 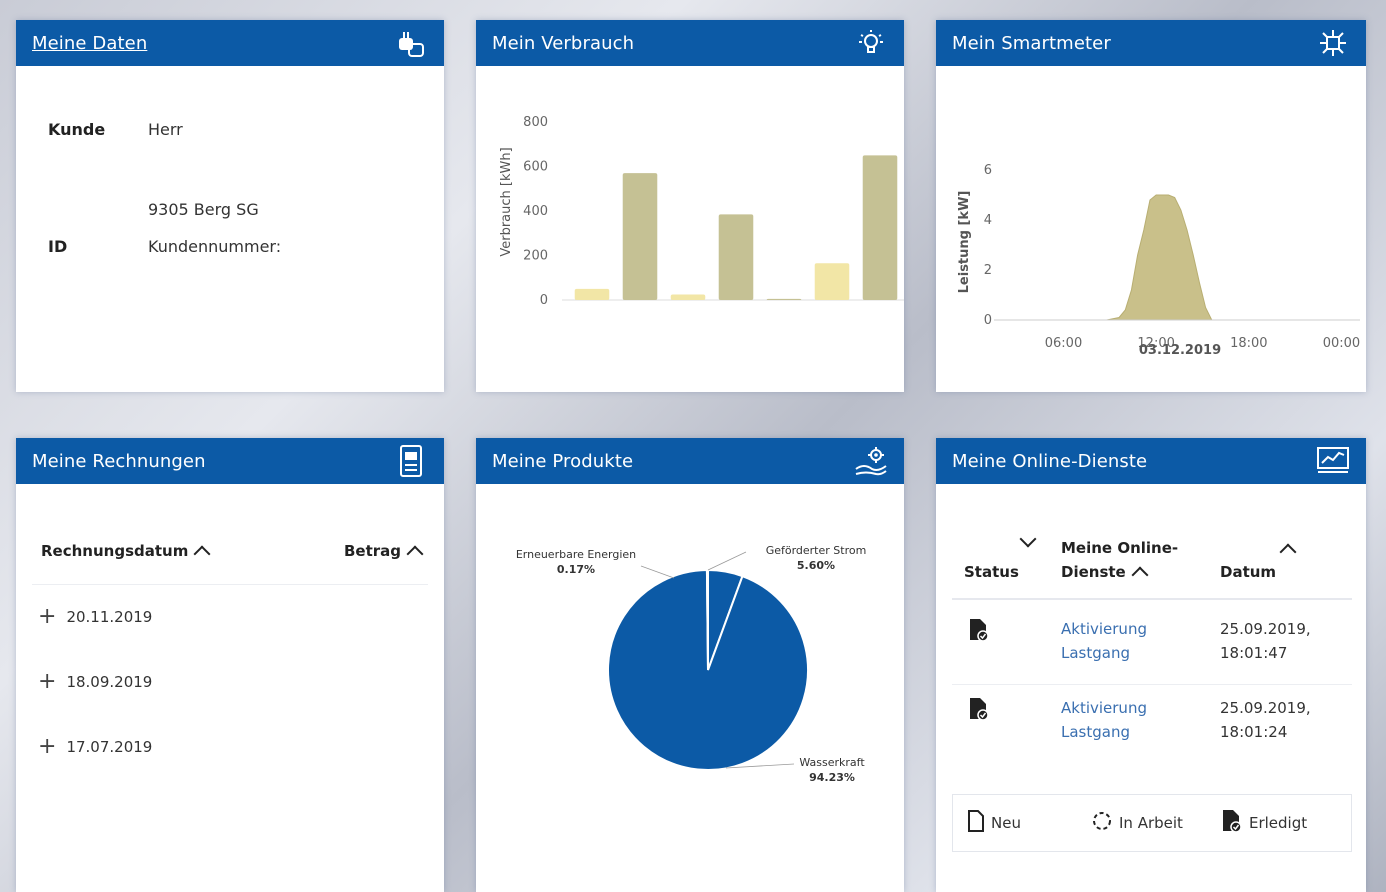 I want to click on meine-daten-link: Meine Daten, so click(x=89, y=43).